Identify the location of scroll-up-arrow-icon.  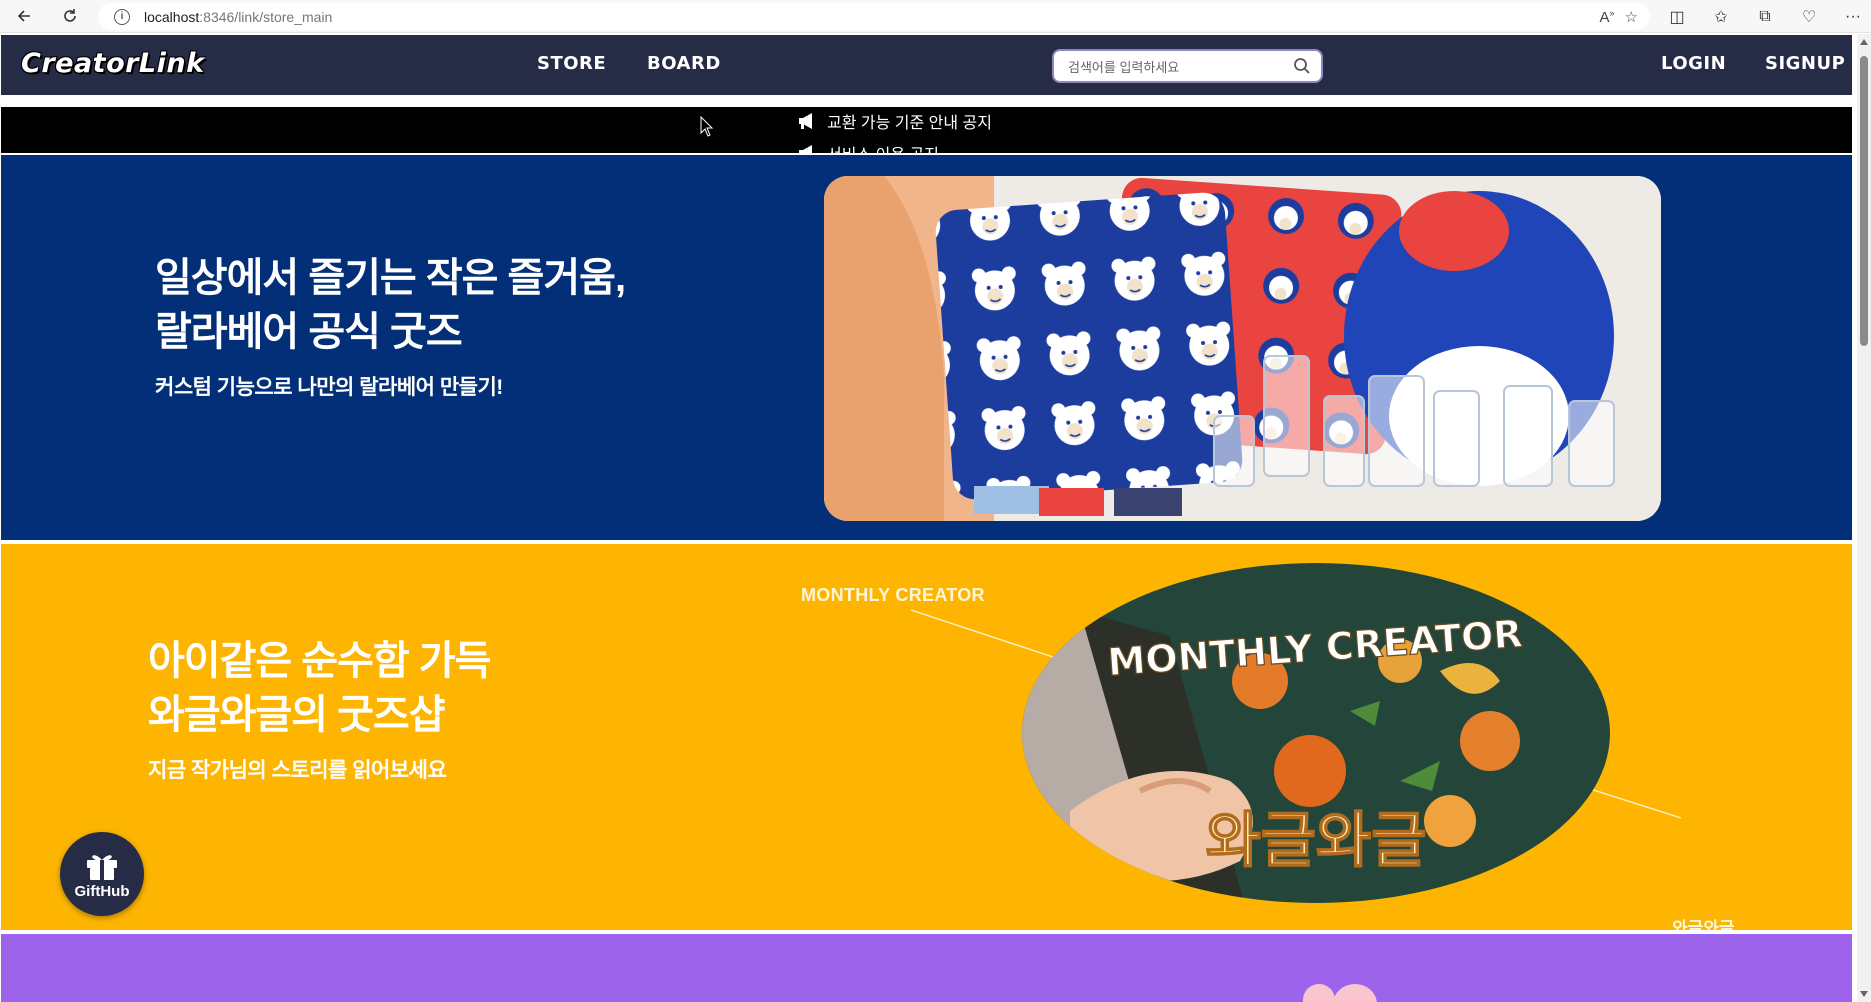
(1864, 42).